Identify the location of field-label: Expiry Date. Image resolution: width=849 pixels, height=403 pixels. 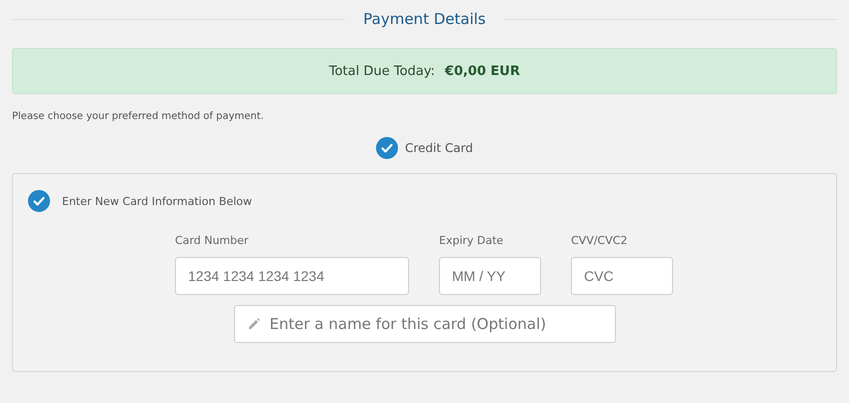
(471, 240).